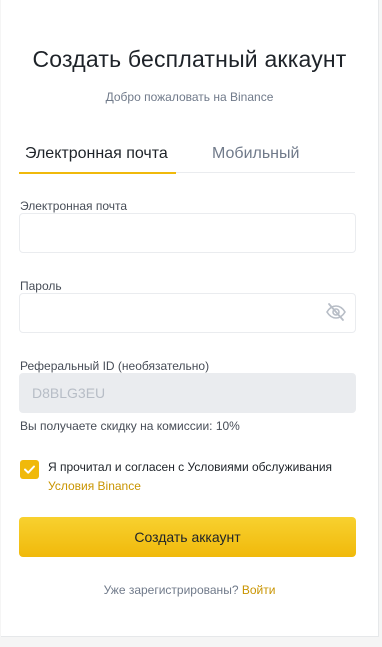 This screenshot has height=647, width=382. What do you see at coordinates (189, 59) in the screenshot?
I see `page-title: Создать бесплатный аккаунт` at bounding box center [189, 59].